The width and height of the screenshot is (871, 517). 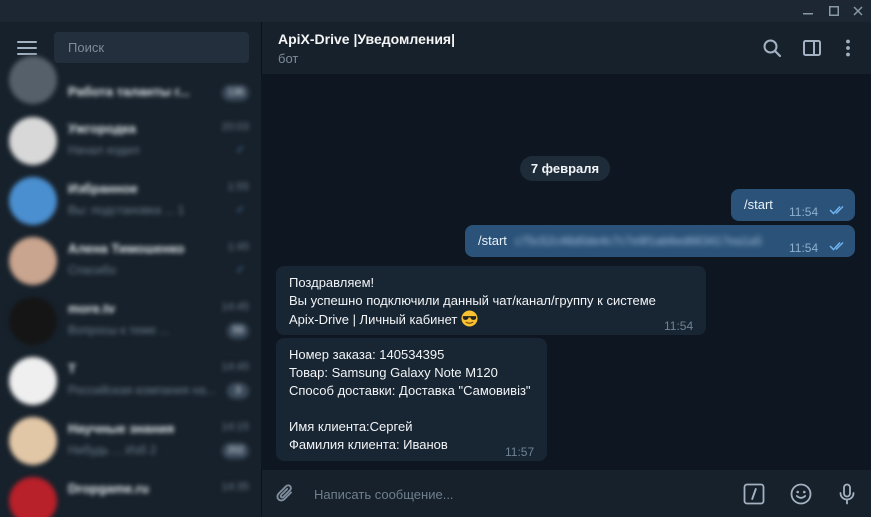 I want to click on chat-time: 14:35, so click(x=235, y=487).